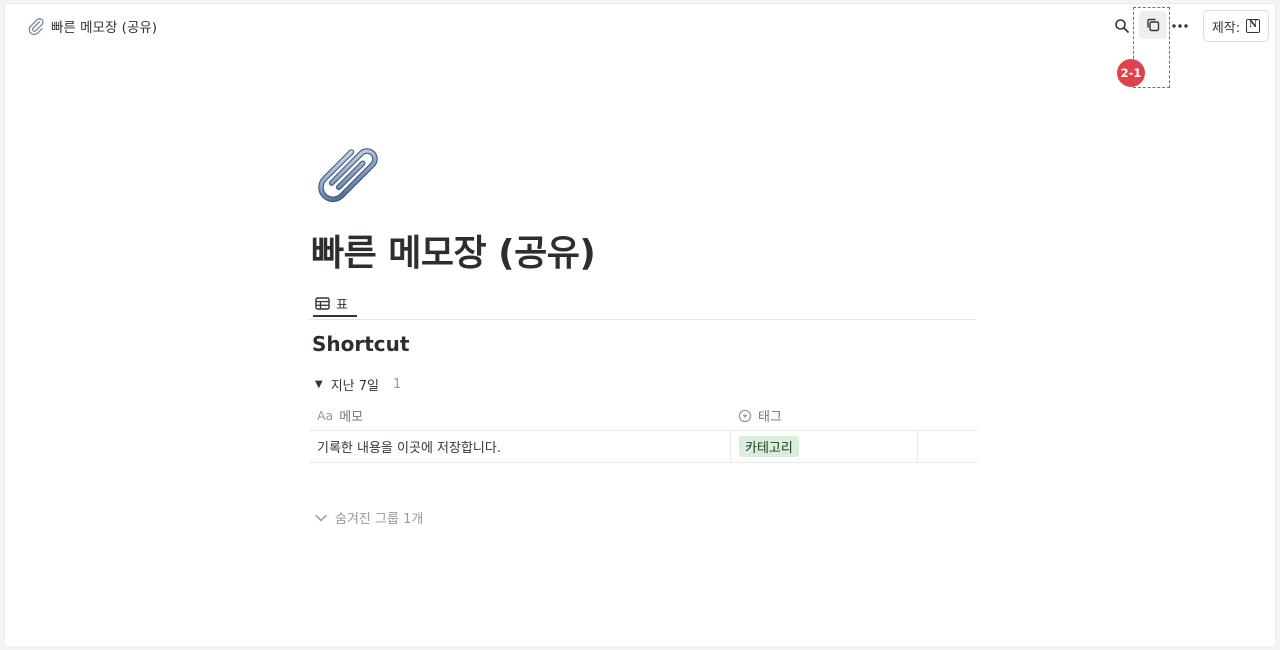 The height and width of the screenshot is (650, 1280). I want to click on breadcrumb: 빠른 메모장 (공유), so click(92, 26).